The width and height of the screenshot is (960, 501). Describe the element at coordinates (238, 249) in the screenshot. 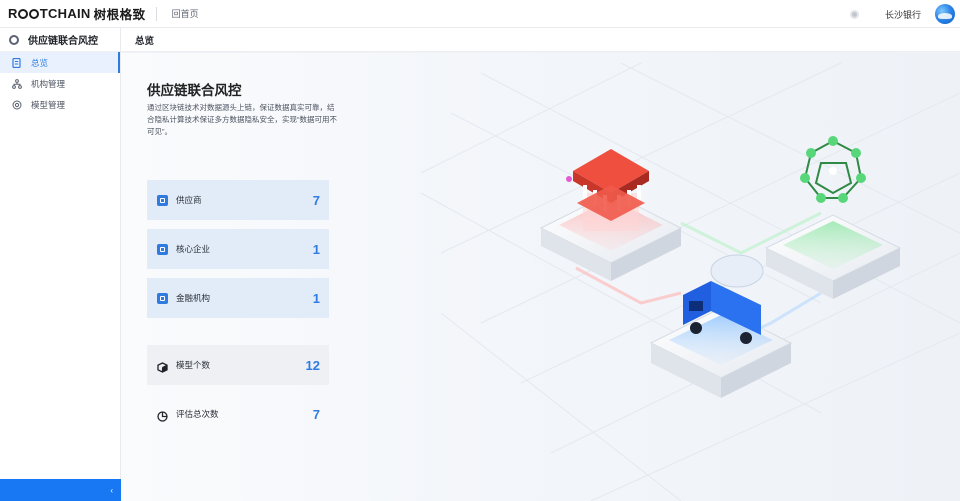

I see `stat-card-core-enterprise: 核心企业 1` at that location.